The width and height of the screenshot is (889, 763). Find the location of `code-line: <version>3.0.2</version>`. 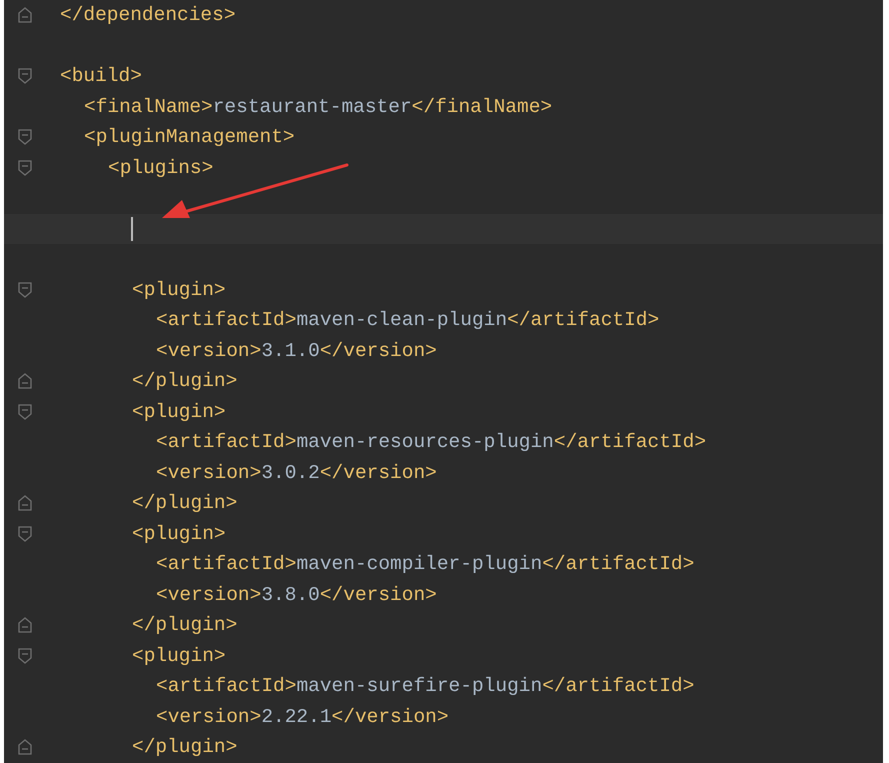

code-line: <version>3.0.2</version> is located at coordinates (296, 473).